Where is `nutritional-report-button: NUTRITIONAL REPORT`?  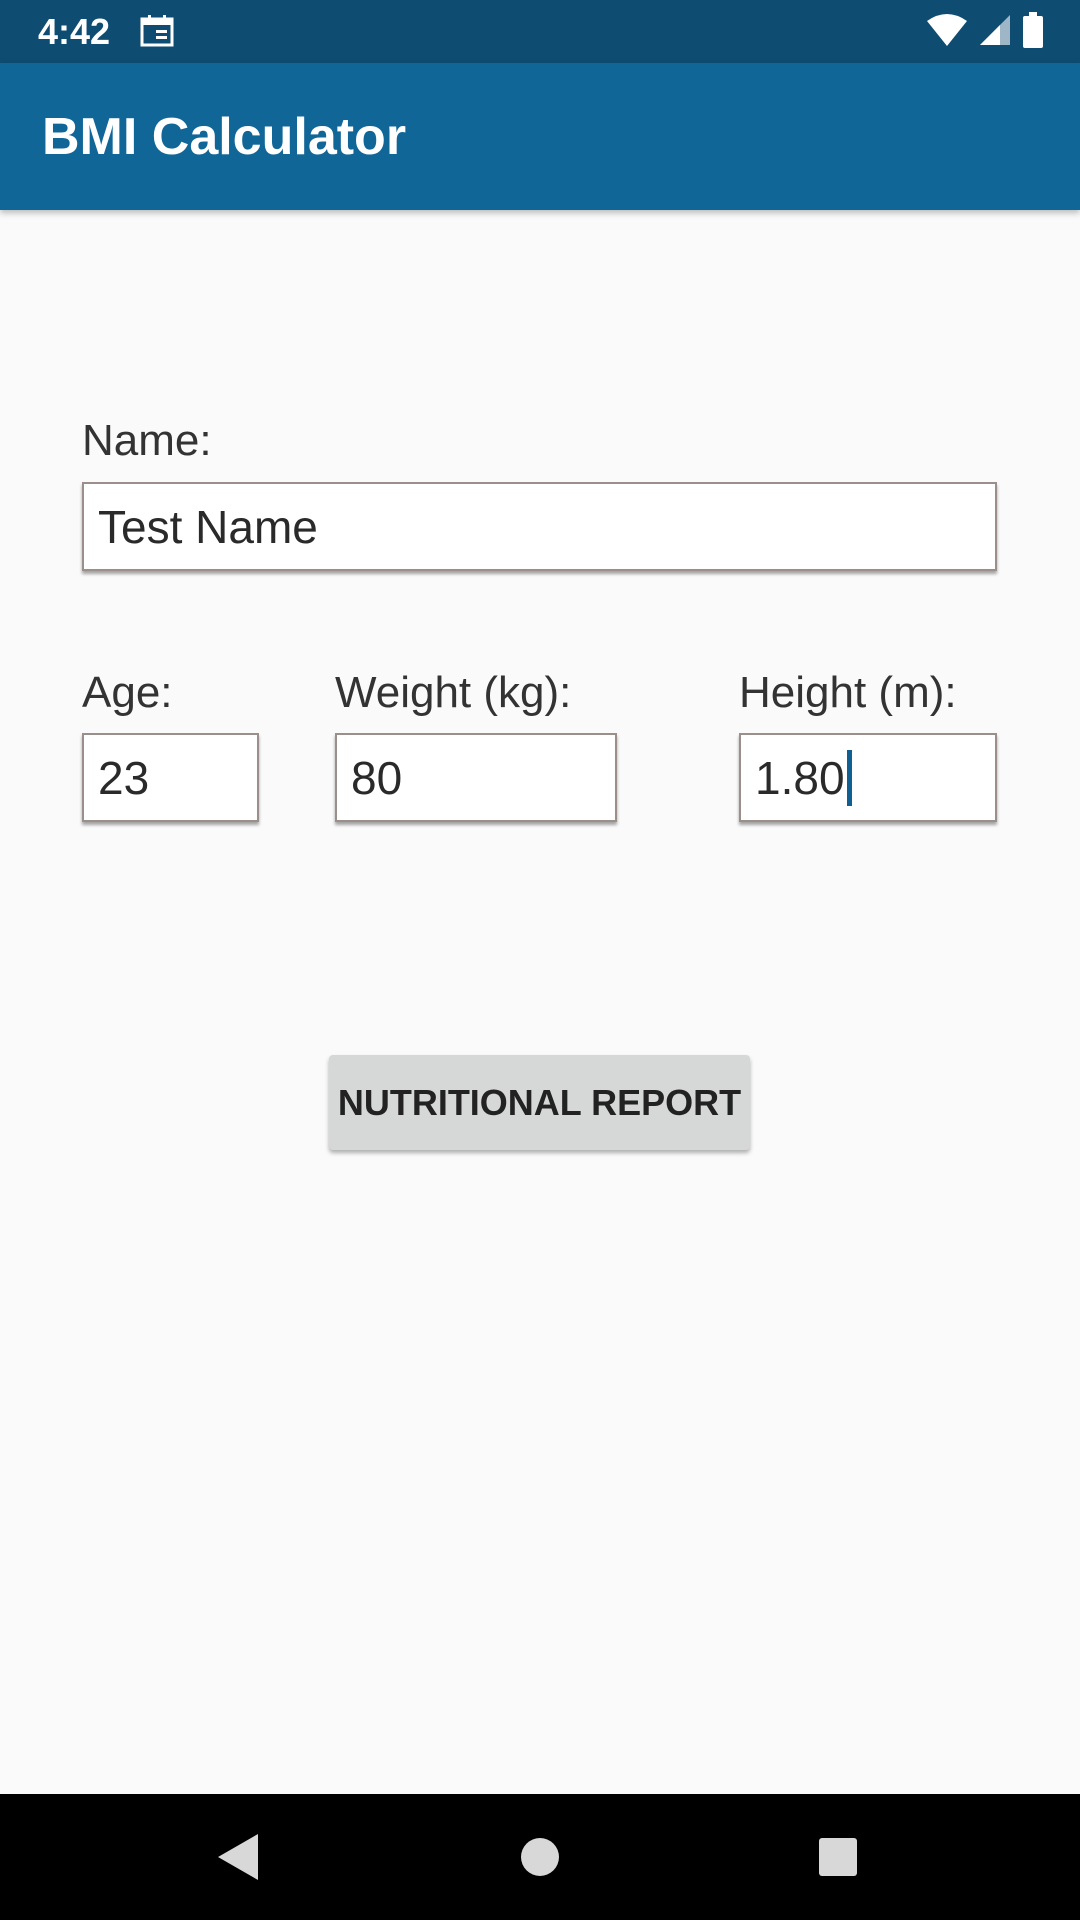 nutritional-report-button: NUTRITIONAL REPORT is located at coordinates (539, 1102).